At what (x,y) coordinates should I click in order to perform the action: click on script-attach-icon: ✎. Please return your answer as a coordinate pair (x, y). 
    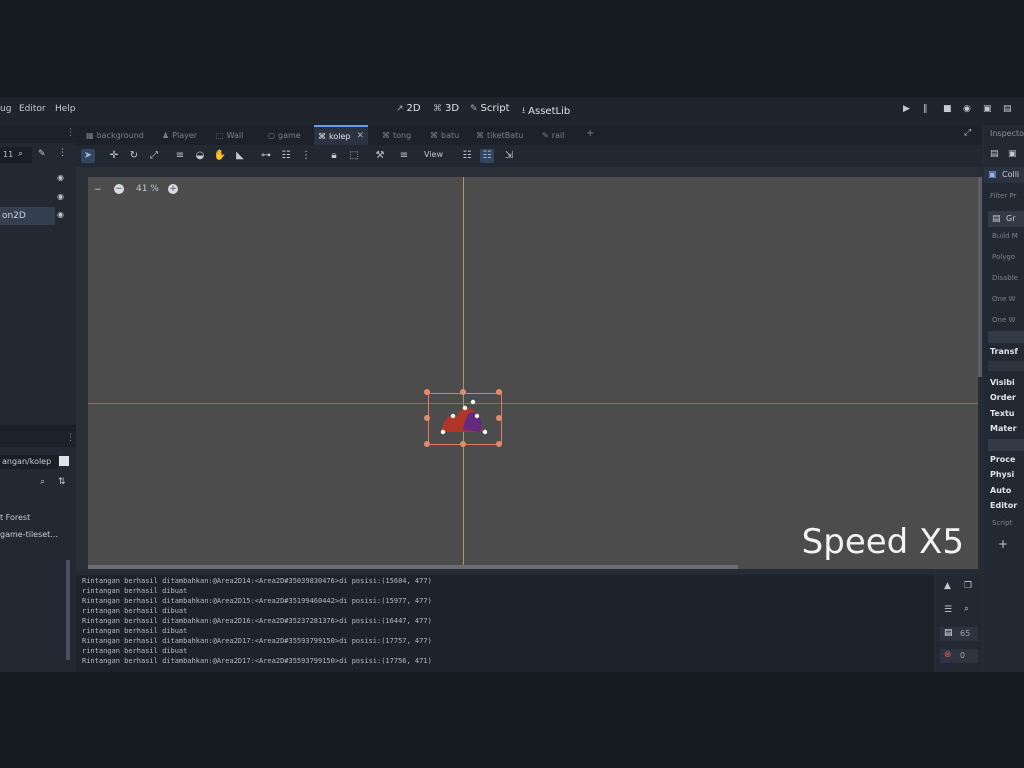
    Looking at the image, I should click on (42, 154).